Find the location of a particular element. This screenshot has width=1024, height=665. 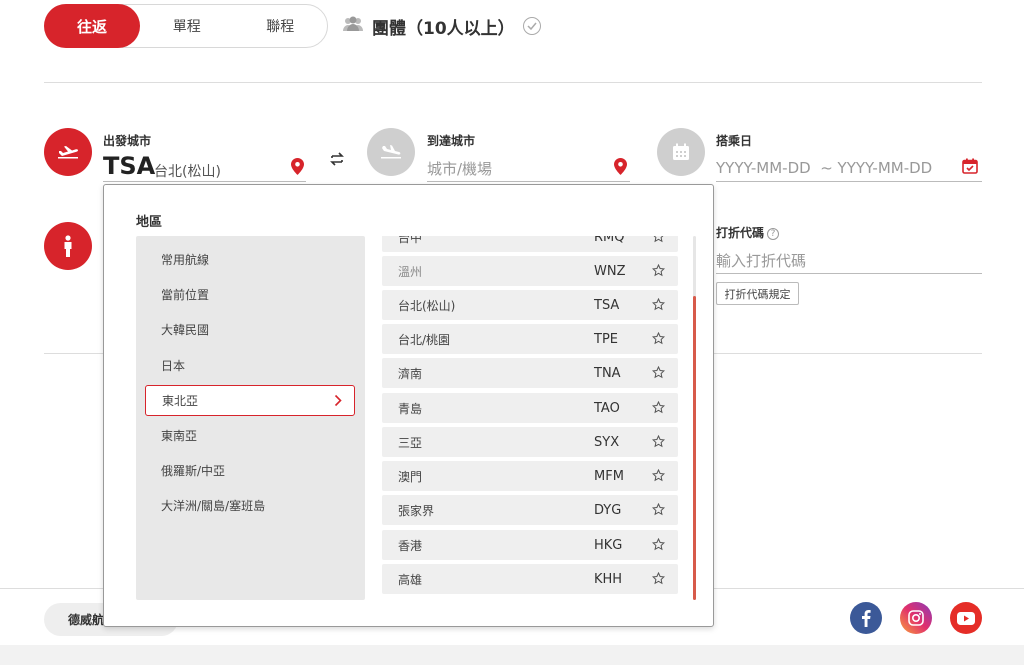

swap-icon is located at coordinates (337, 159).